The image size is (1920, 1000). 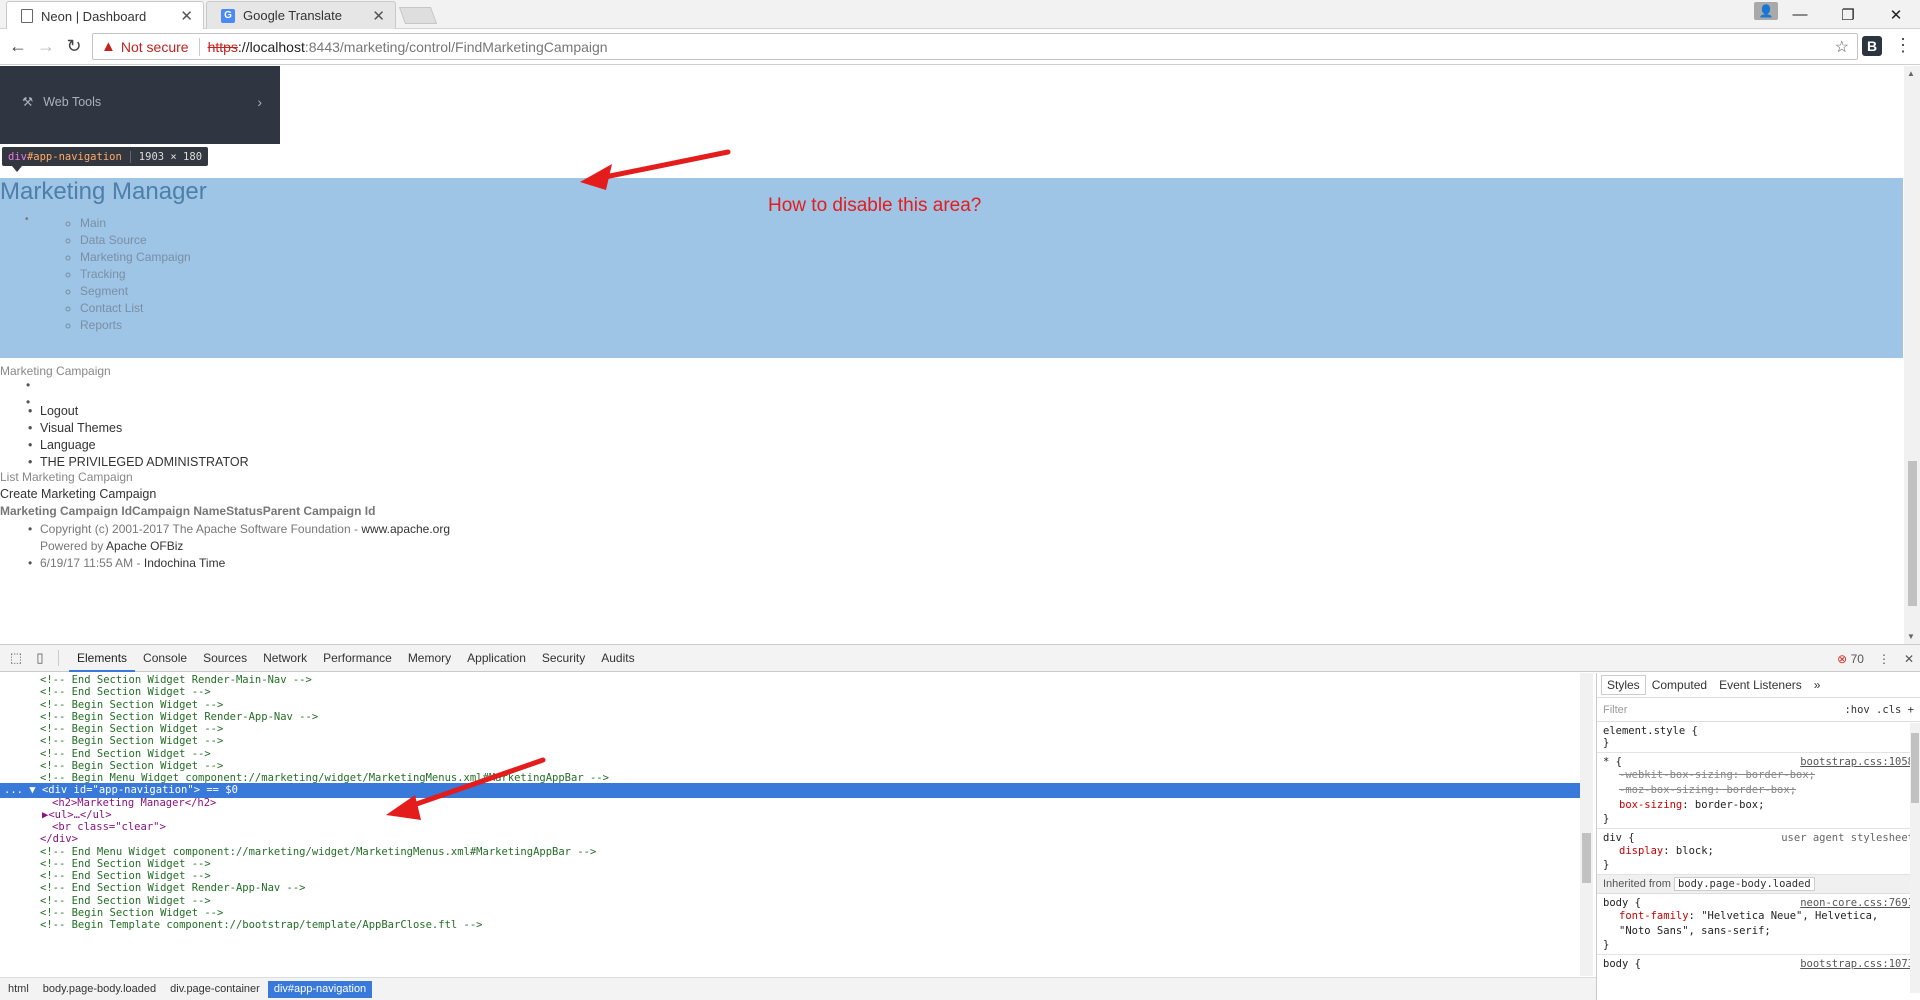 I want to click on inspect-element-icon: ⬚, so click(x=16, y=658).